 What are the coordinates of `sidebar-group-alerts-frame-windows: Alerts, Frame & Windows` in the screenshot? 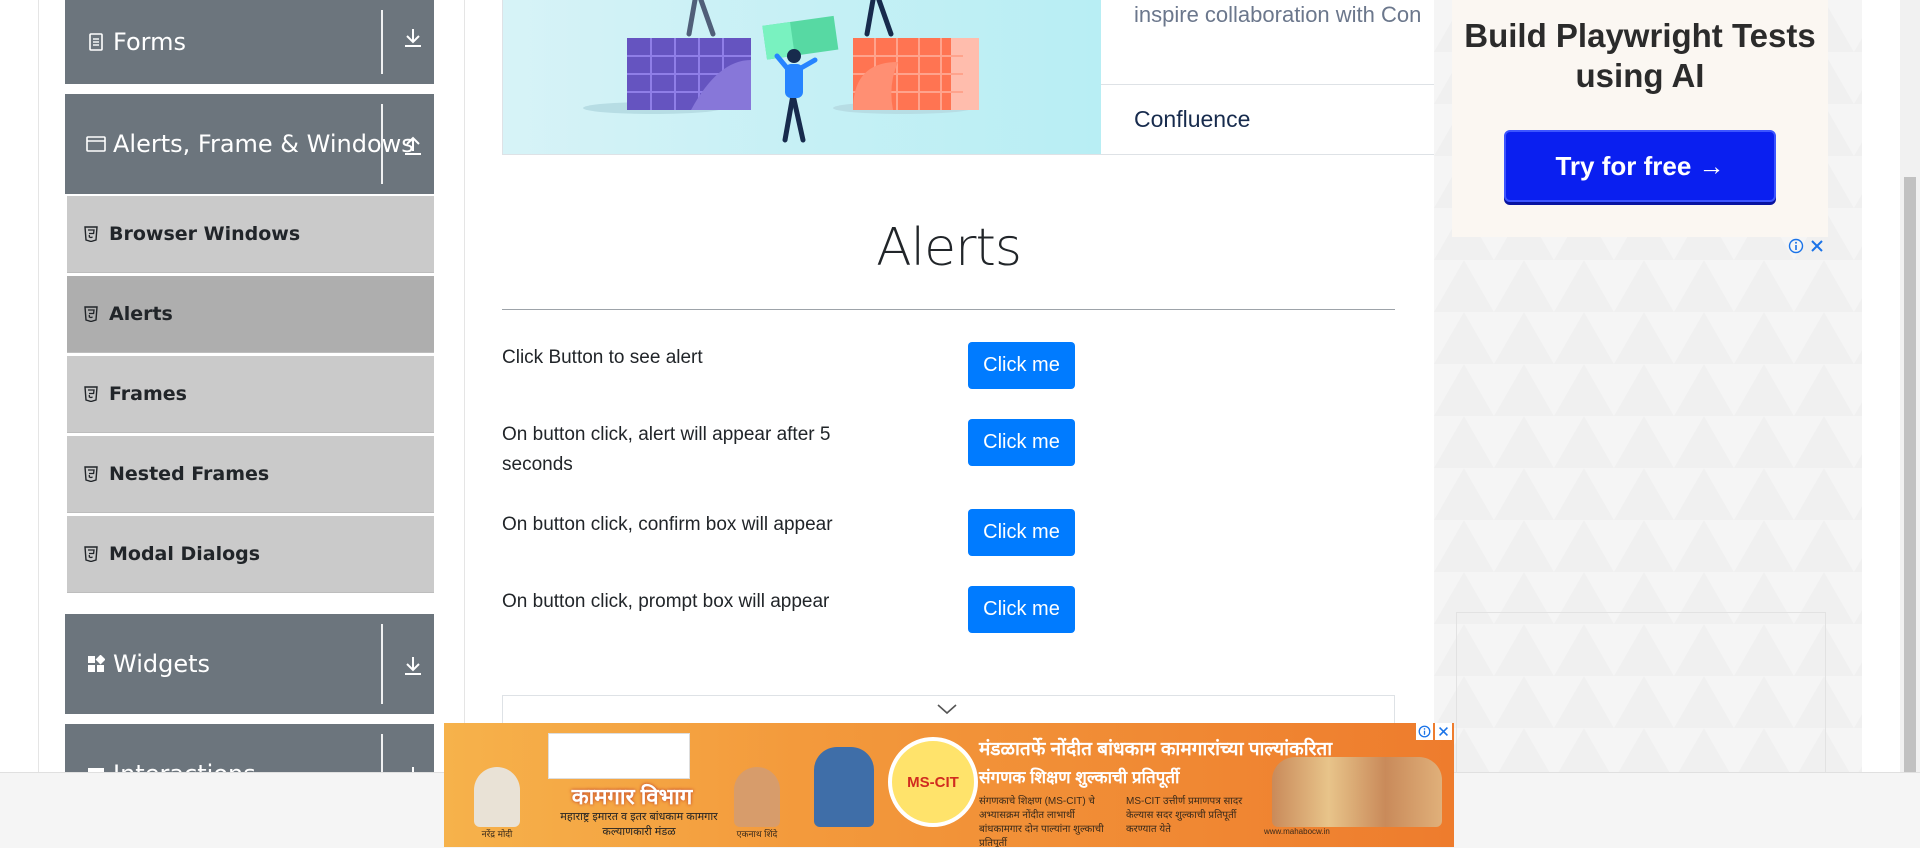 It's located at (249, 144).